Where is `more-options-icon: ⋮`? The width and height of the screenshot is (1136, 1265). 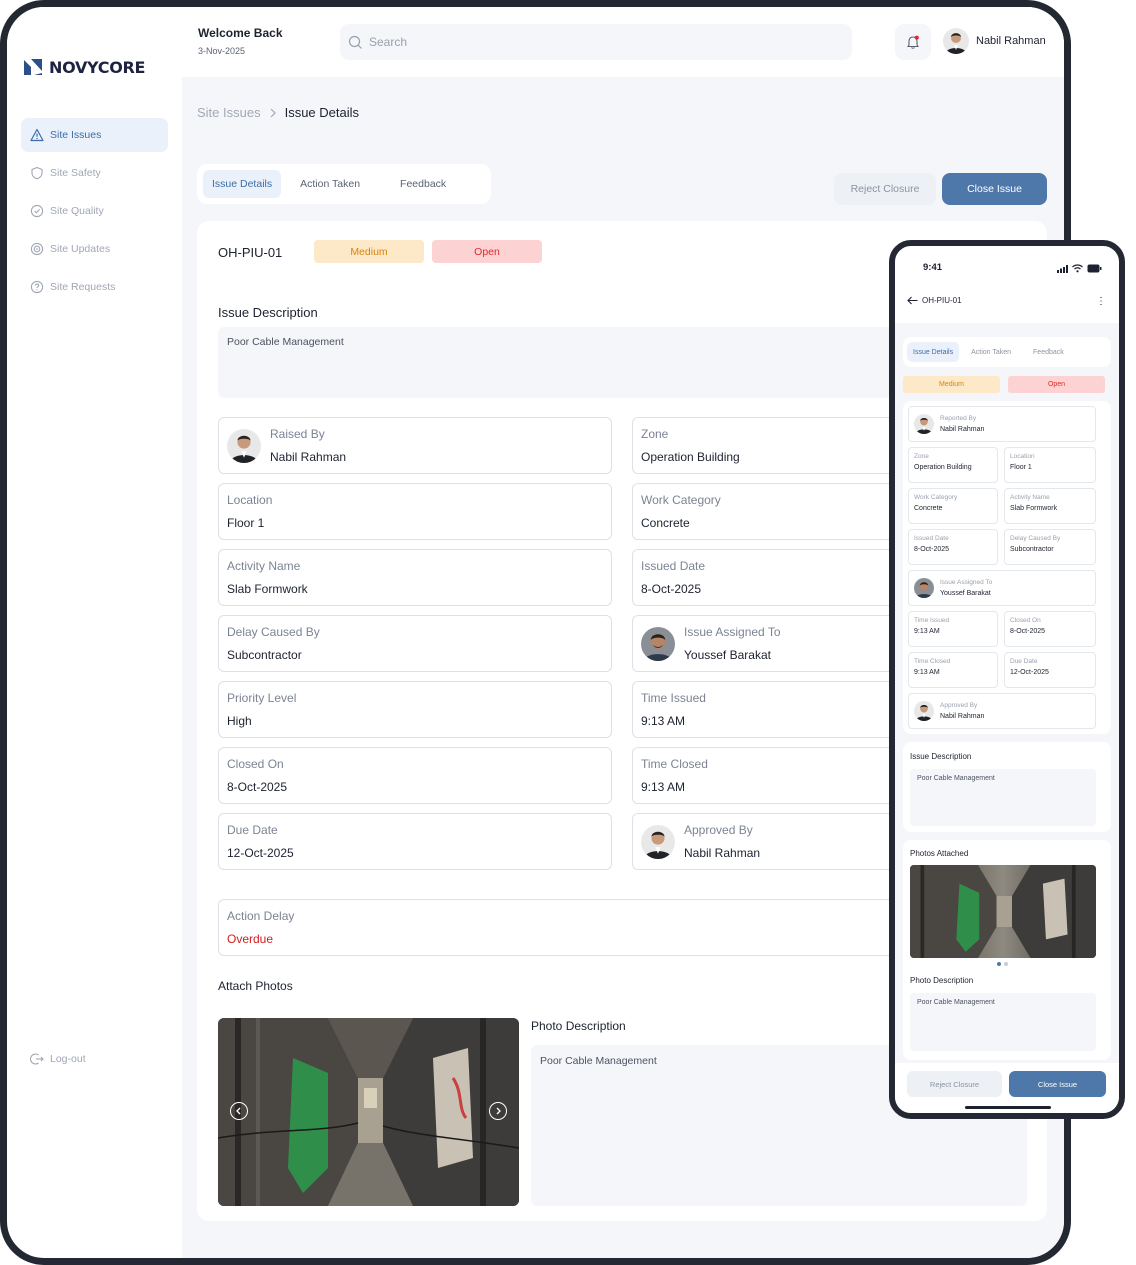 more-options-icon: ⋮ is located at coordinates (1101, 301).